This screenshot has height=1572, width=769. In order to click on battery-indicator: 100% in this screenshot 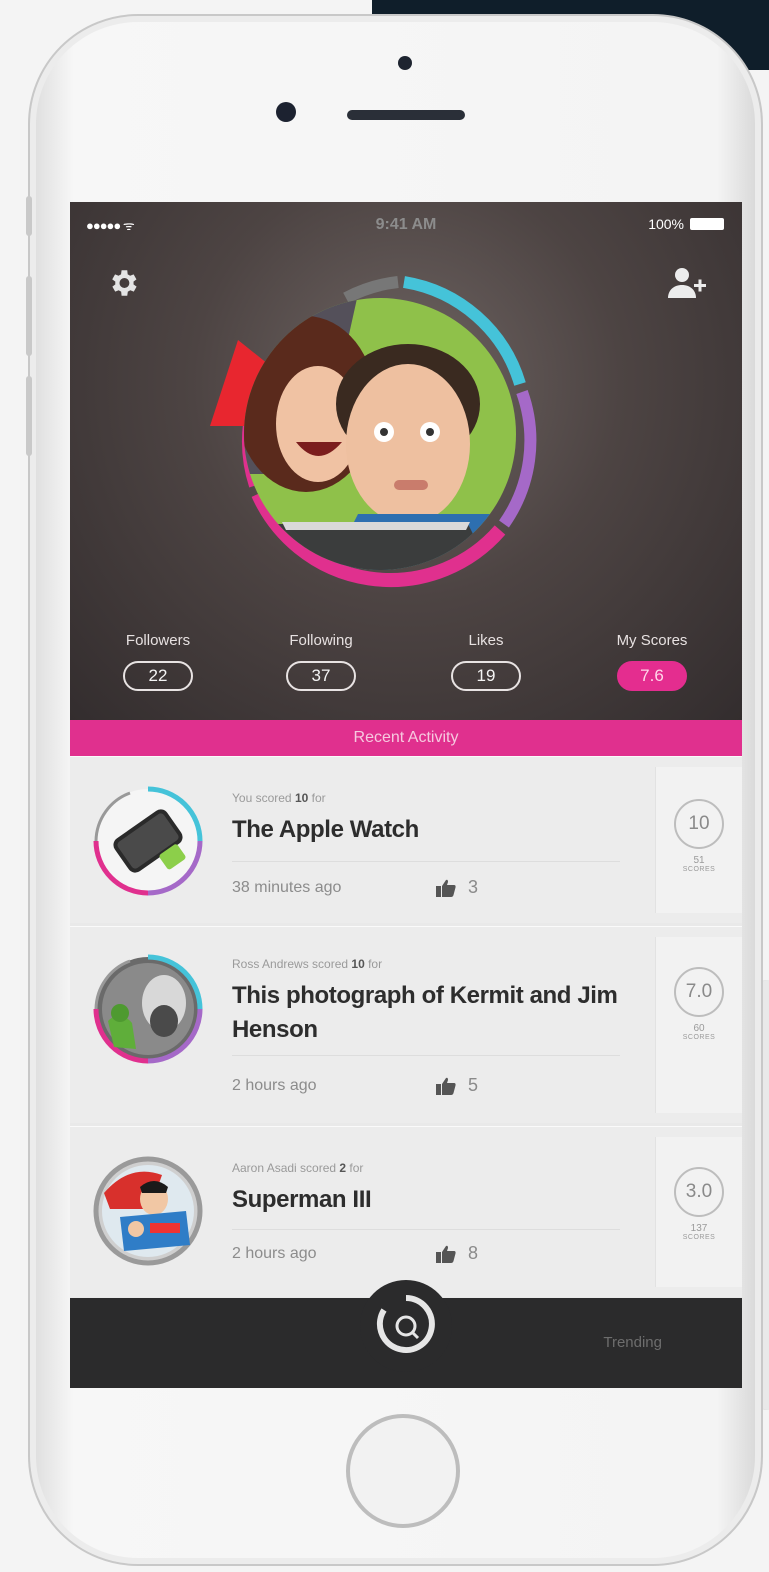, I will do `click(686, 224)`.